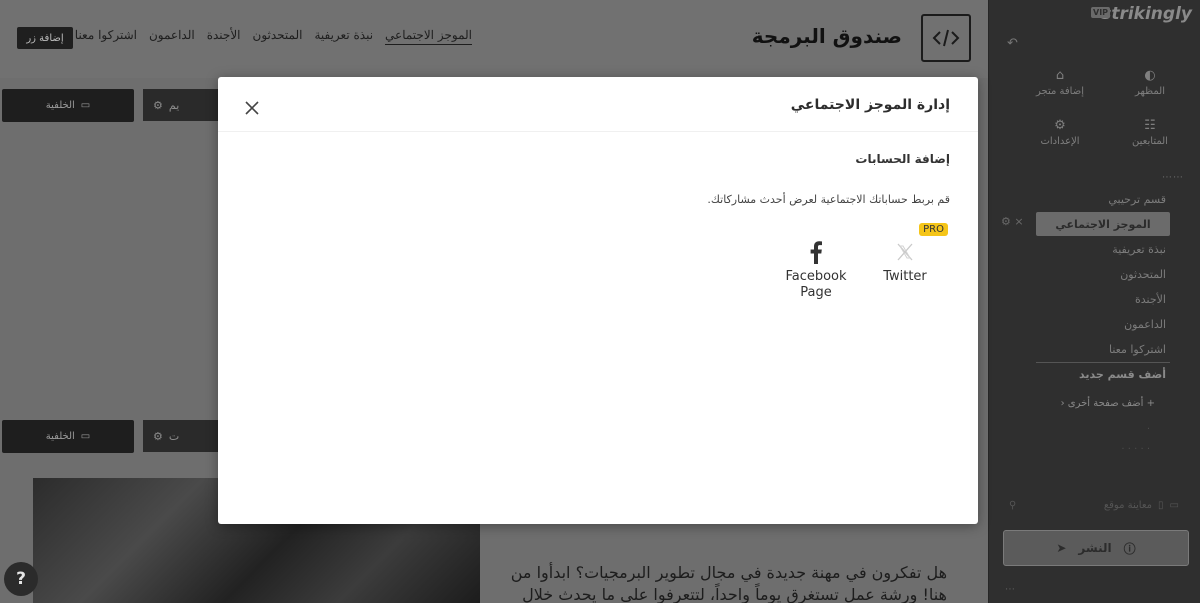 The image size is (1200, 603). I want to click on people-icon: ☷, so click(1150, 125).